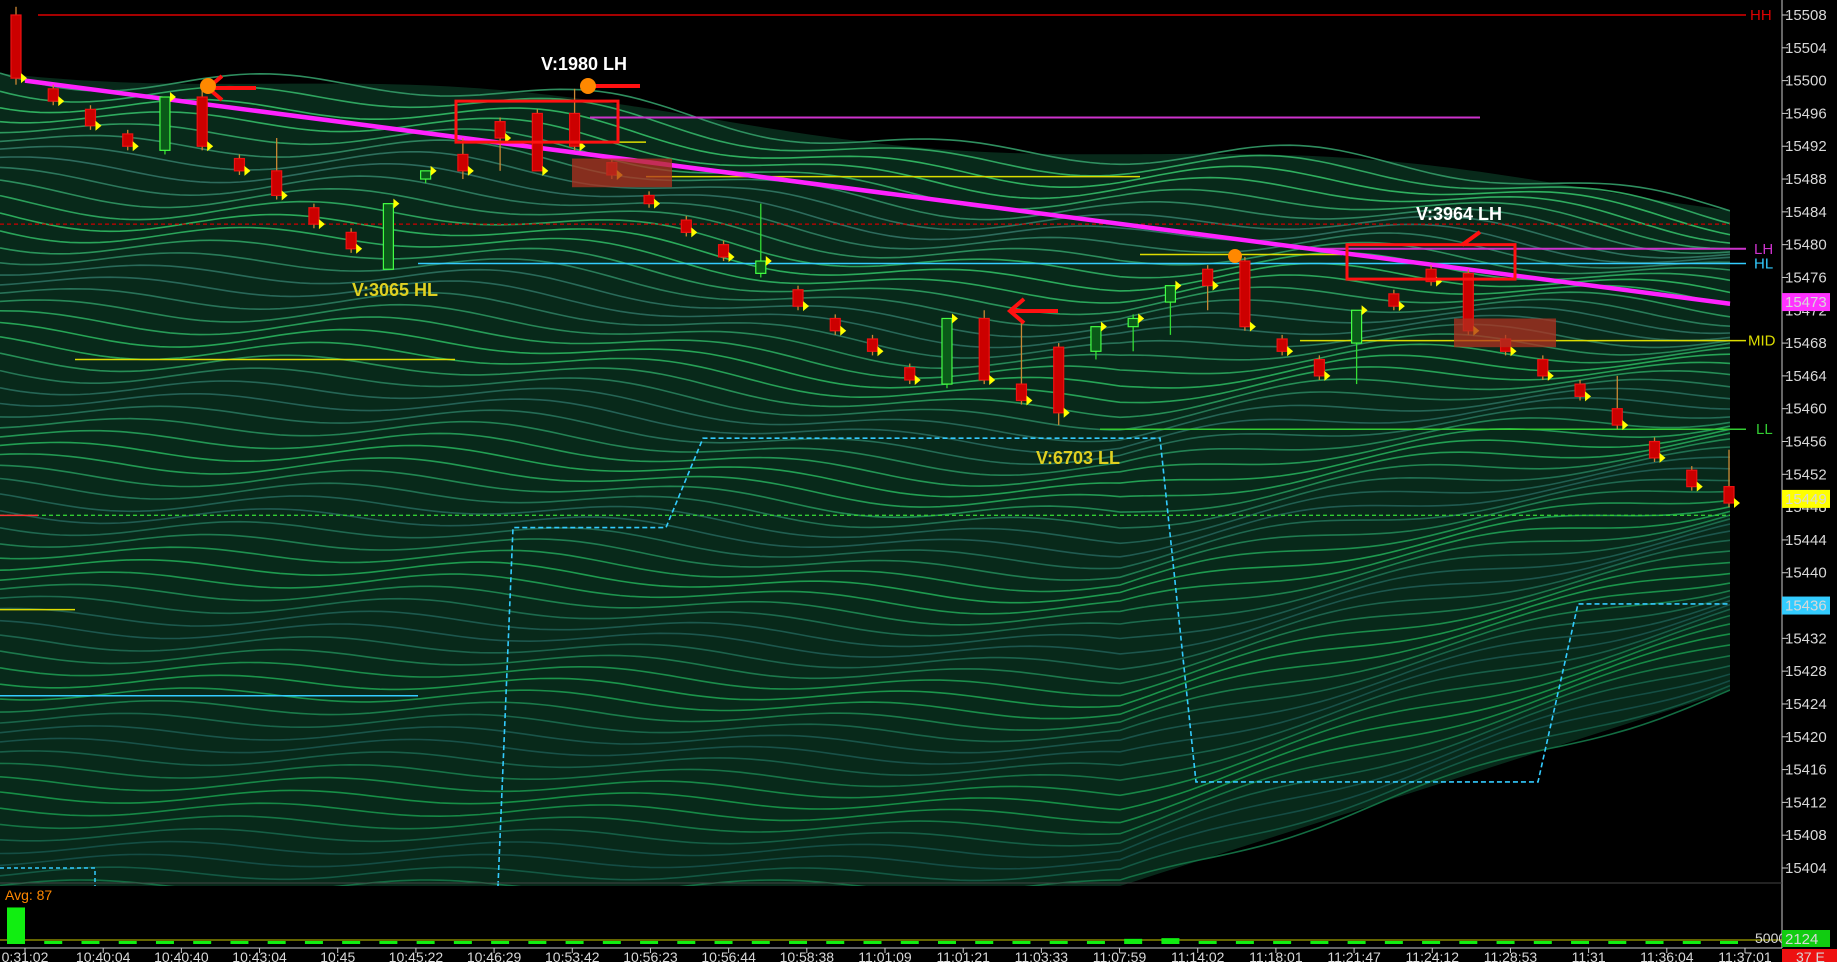 The image size is (1837, 962). I want to click on x-tick-label: 10:45, so click(337, 955).